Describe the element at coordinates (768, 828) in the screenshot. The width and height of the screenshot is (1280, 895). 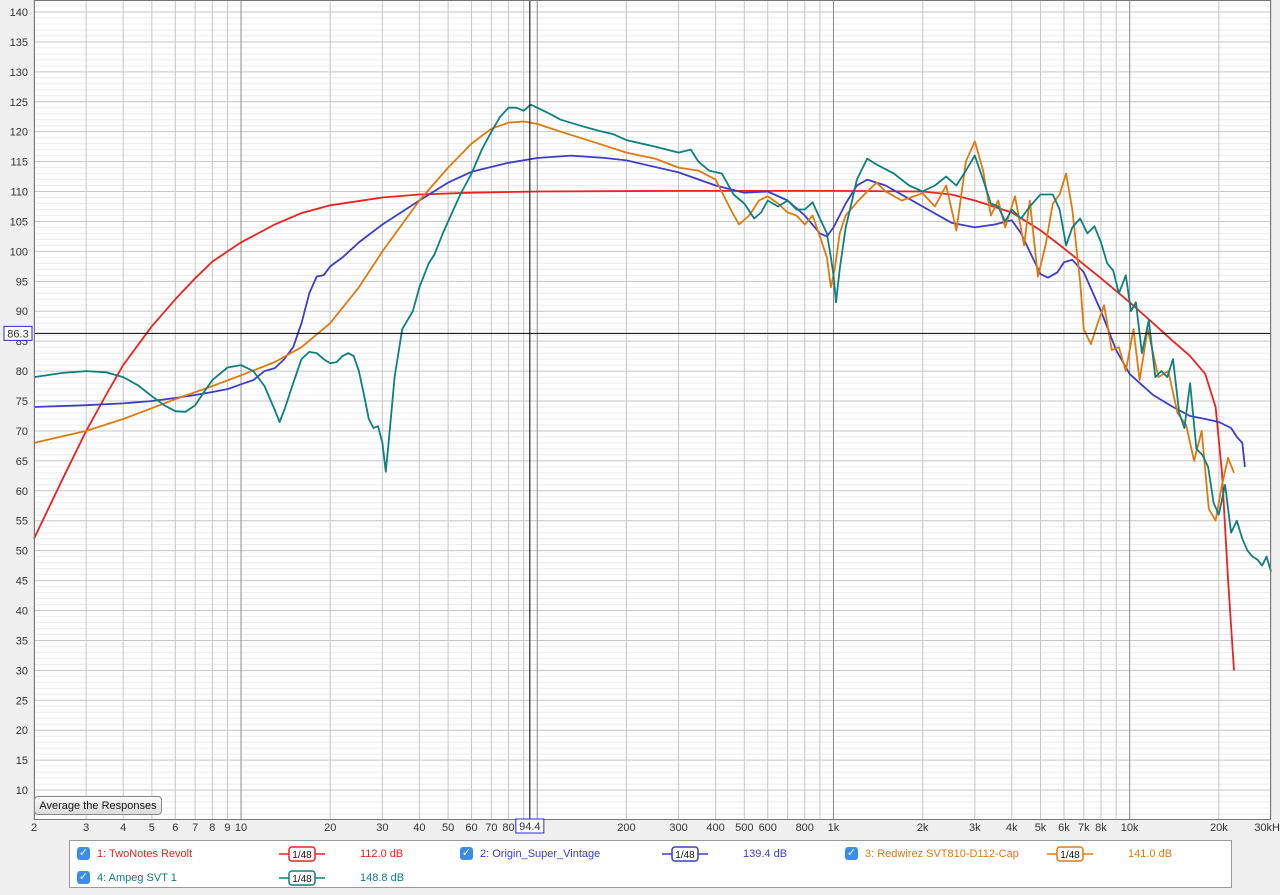
I see `x-tick-label: 600` at that location.